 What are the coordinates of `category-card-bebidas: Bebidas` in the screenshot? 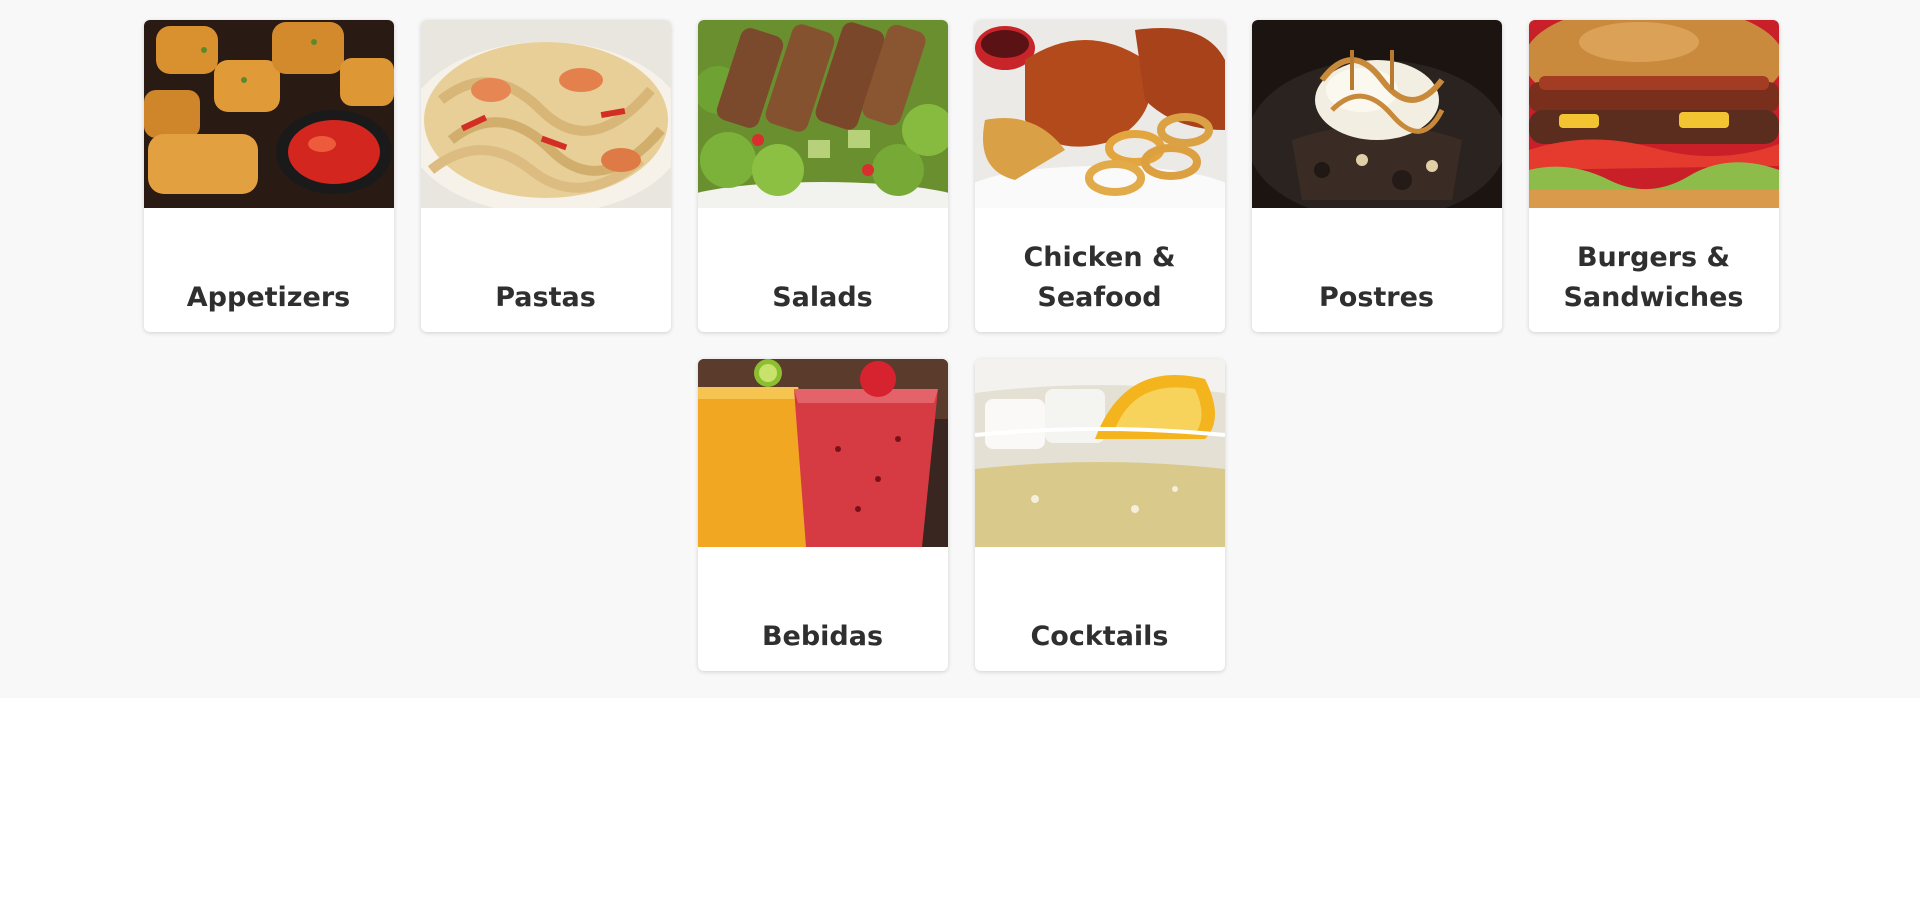 It's located at (822, 515).